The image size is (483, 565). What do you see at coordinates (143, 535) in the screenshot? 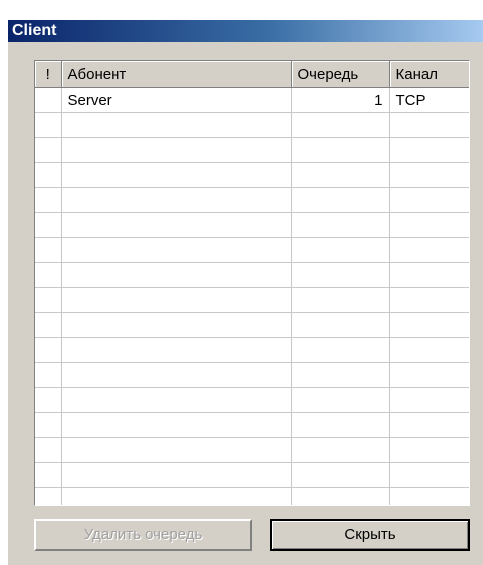
I see `delete-queue-button: Удалить очередь` at bounding box center [143, 535].